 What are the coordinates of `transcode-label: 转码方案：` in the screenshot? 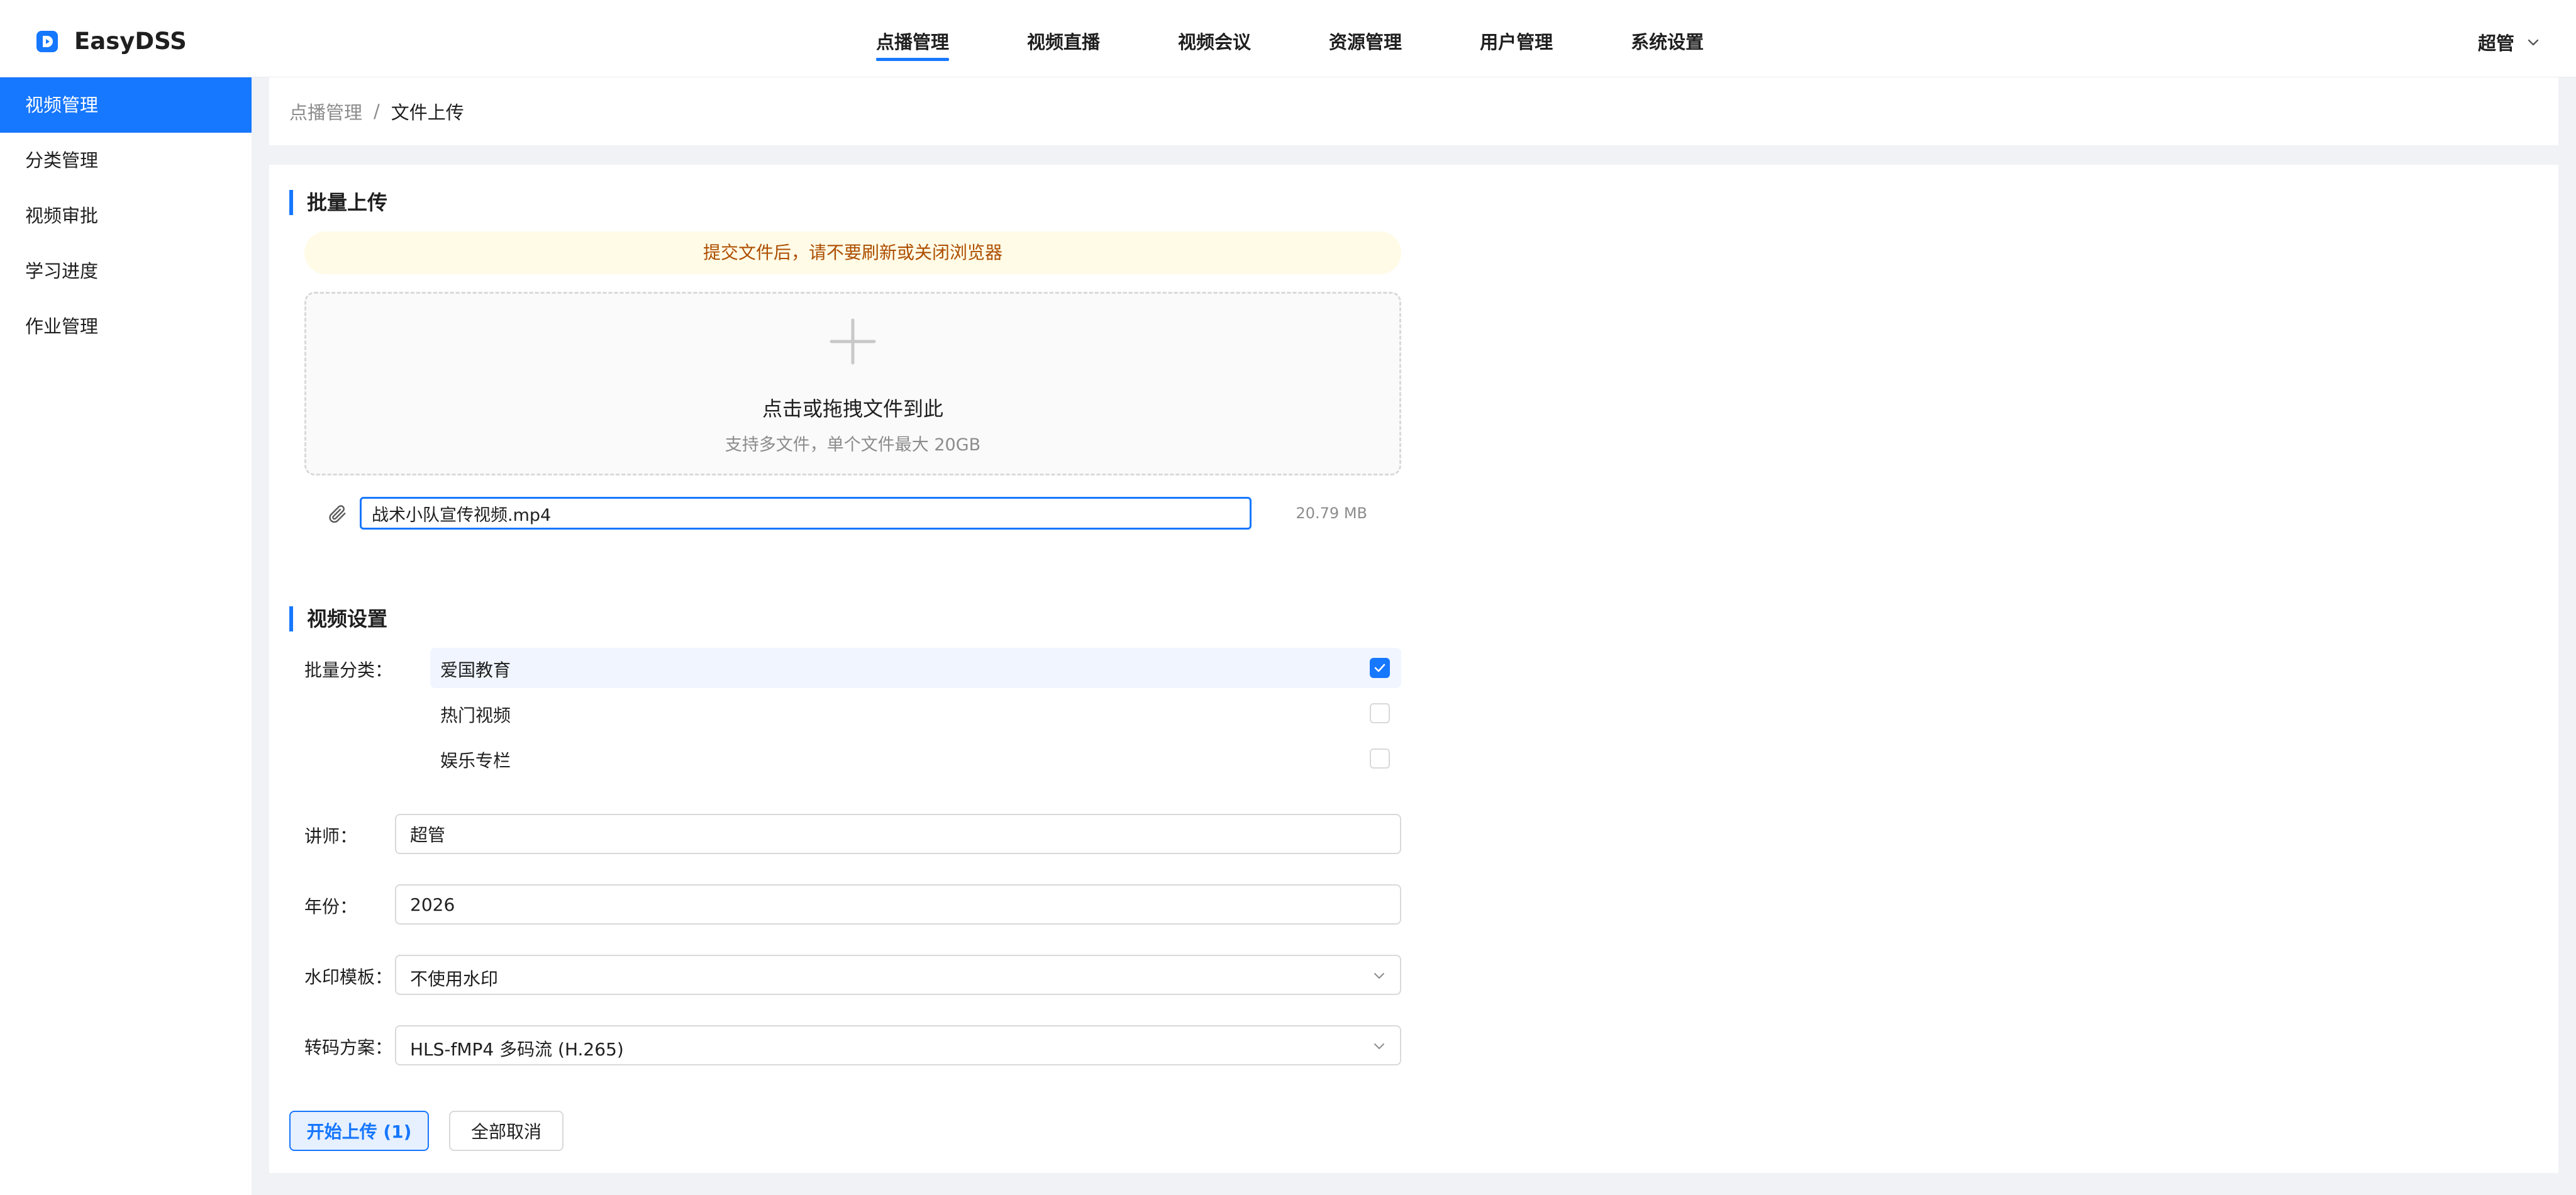 It's located at (348, 1047).